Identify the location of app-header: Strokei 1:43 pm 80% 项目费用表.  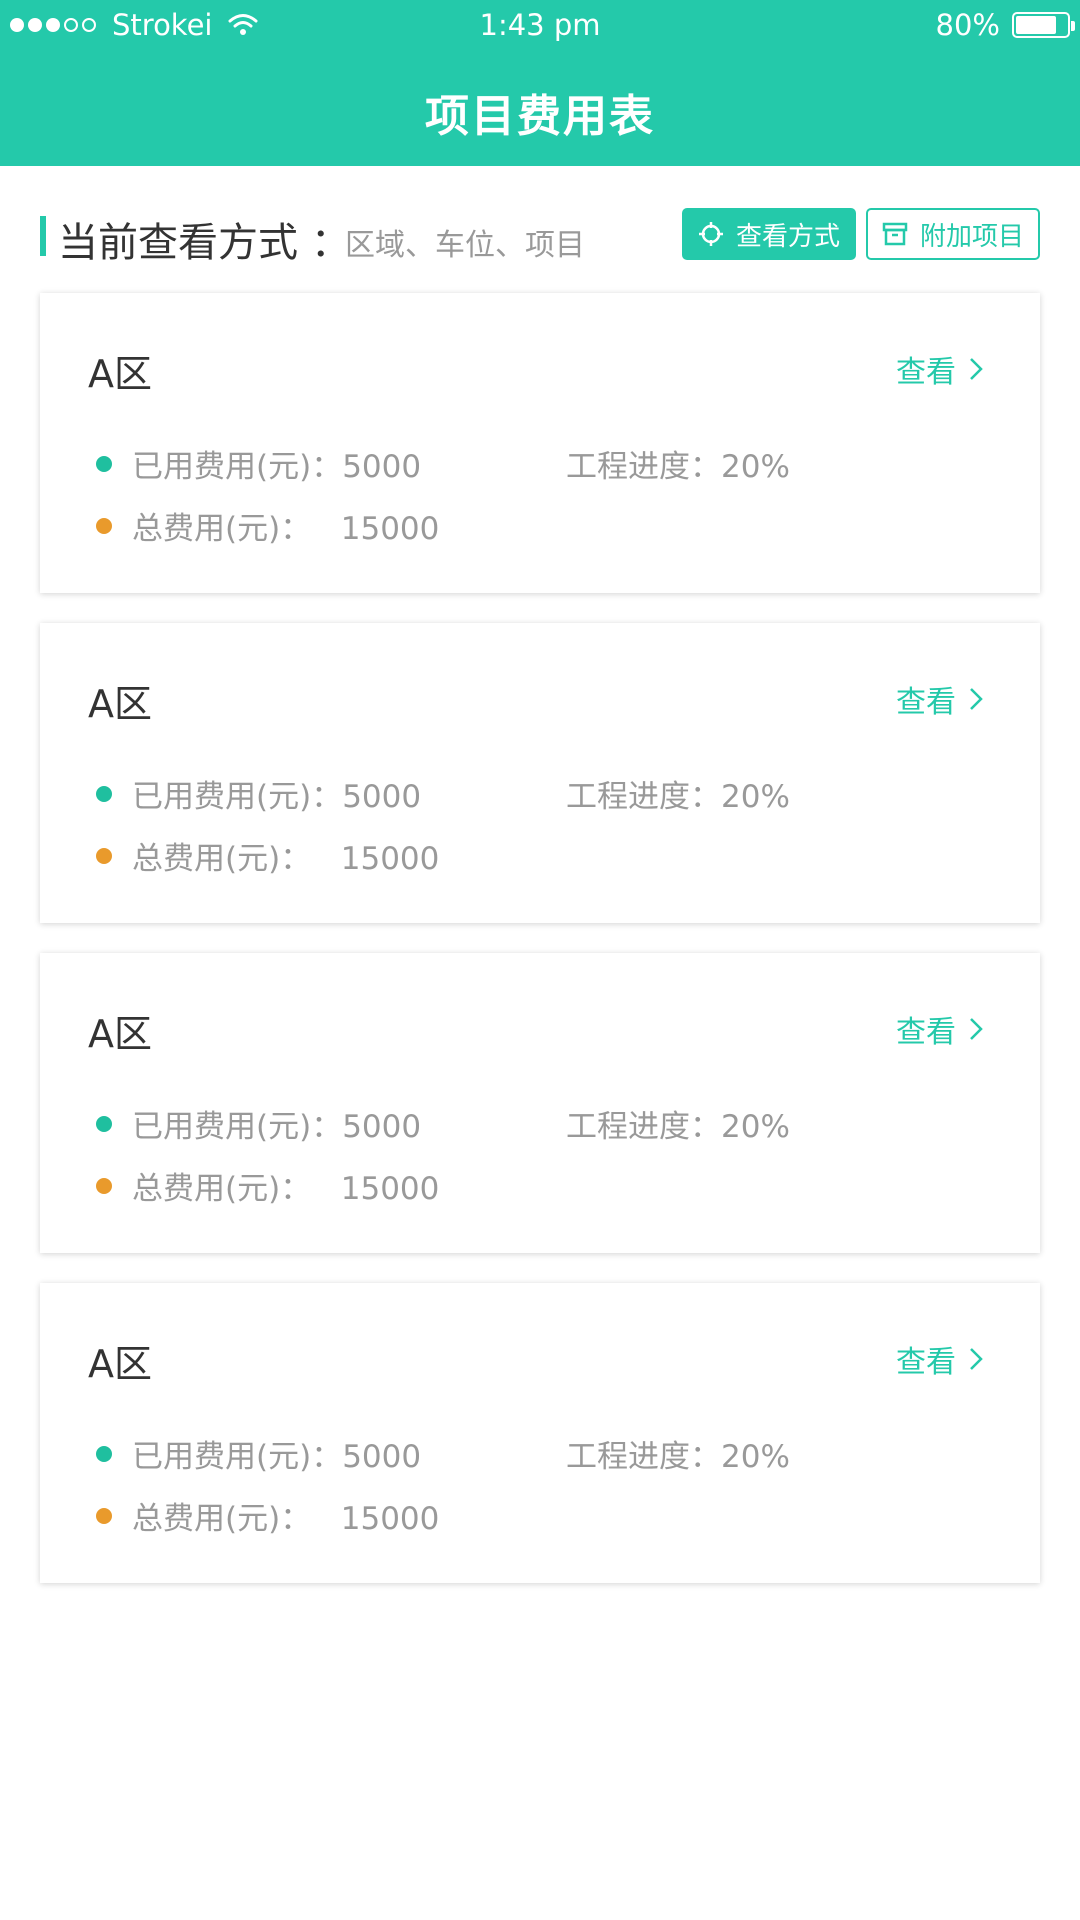
(540, 83).